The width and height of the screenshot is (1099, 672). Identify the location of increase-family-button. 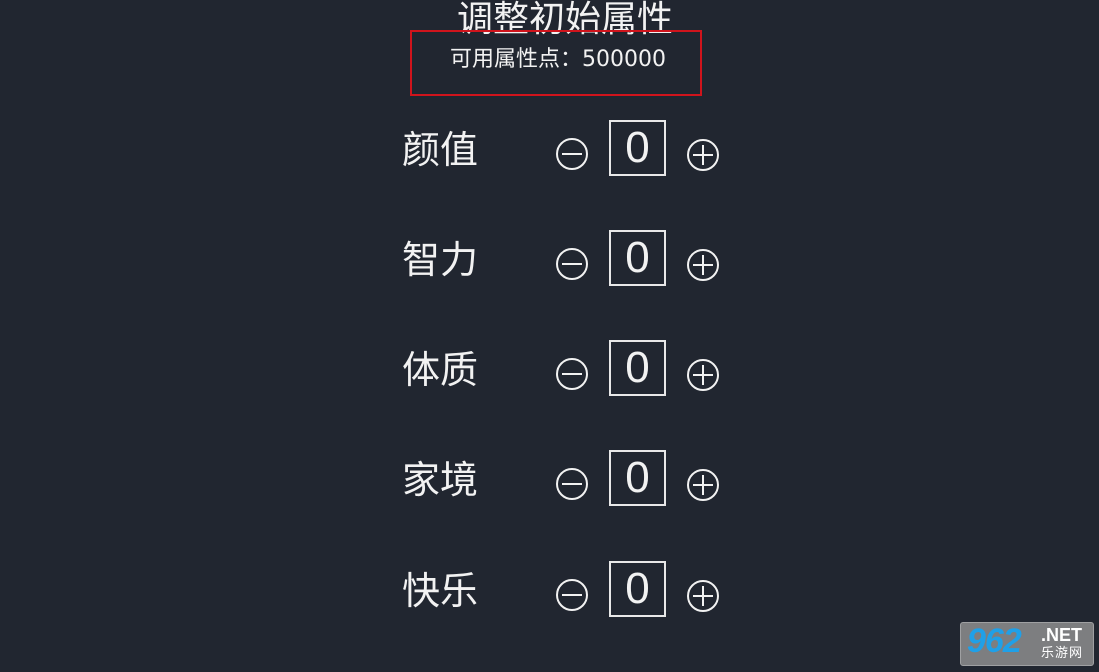
(703, 485).